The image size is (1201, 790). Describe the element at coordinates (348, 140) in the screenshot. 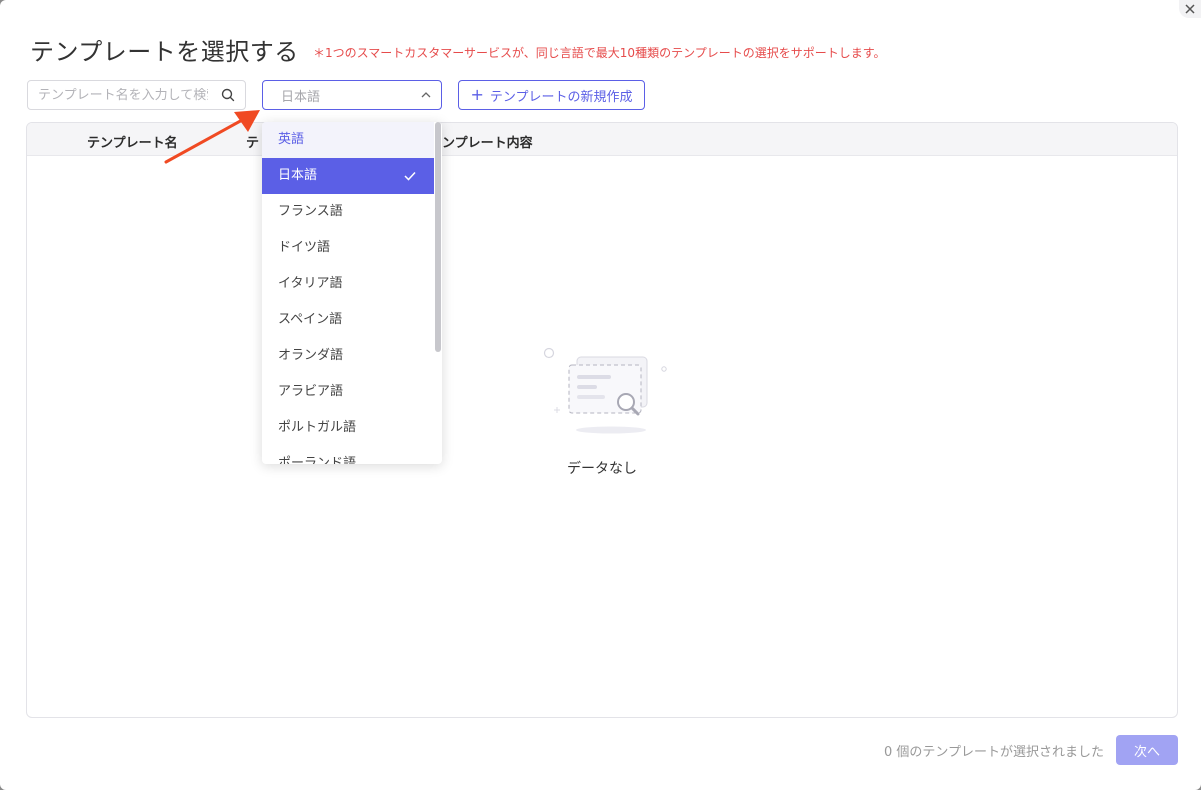

I see `language-option: 英語` at that location.